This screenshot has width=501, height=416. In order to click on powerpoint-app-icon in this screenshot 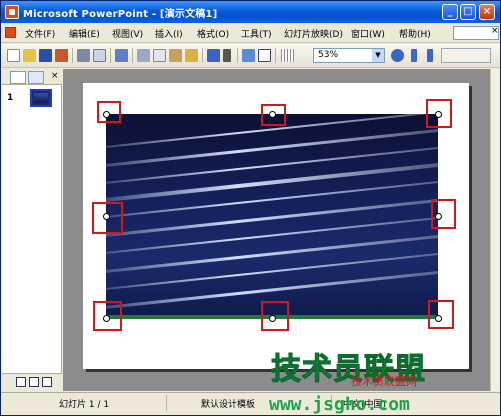, I will do `click(12, 12)`.